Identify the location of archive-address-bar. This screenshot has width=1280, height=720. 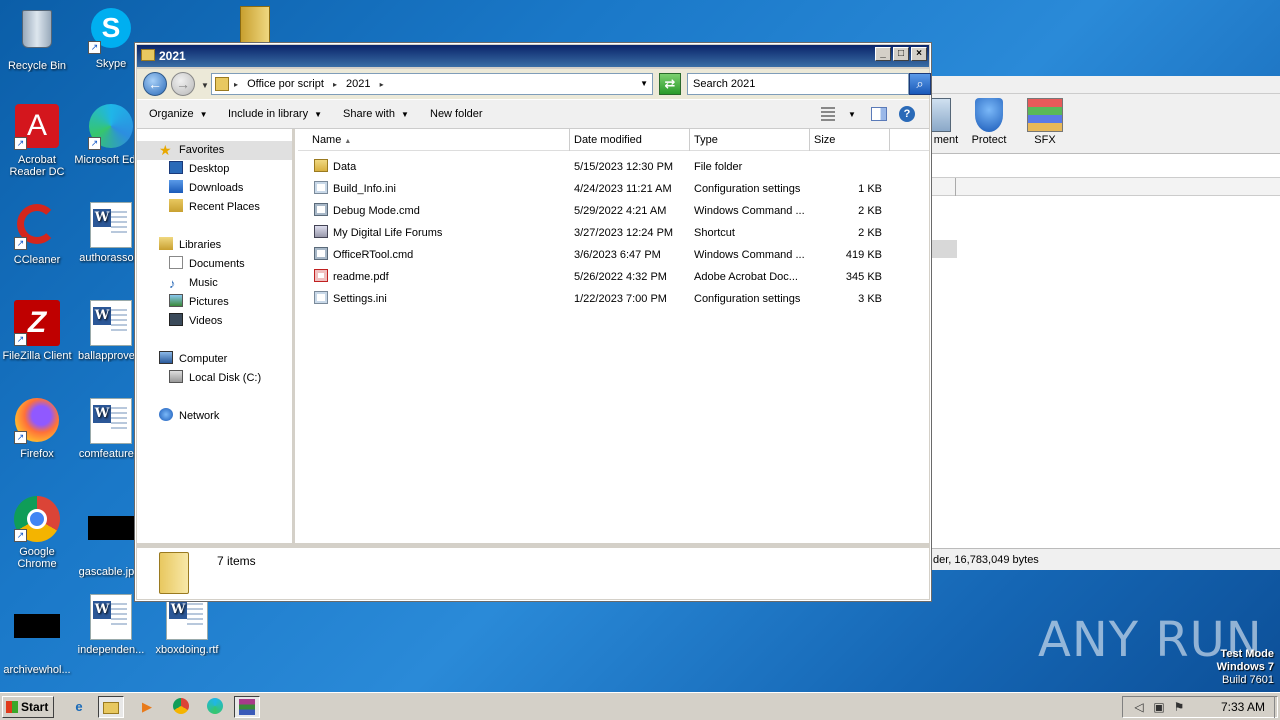
(1105, 166).